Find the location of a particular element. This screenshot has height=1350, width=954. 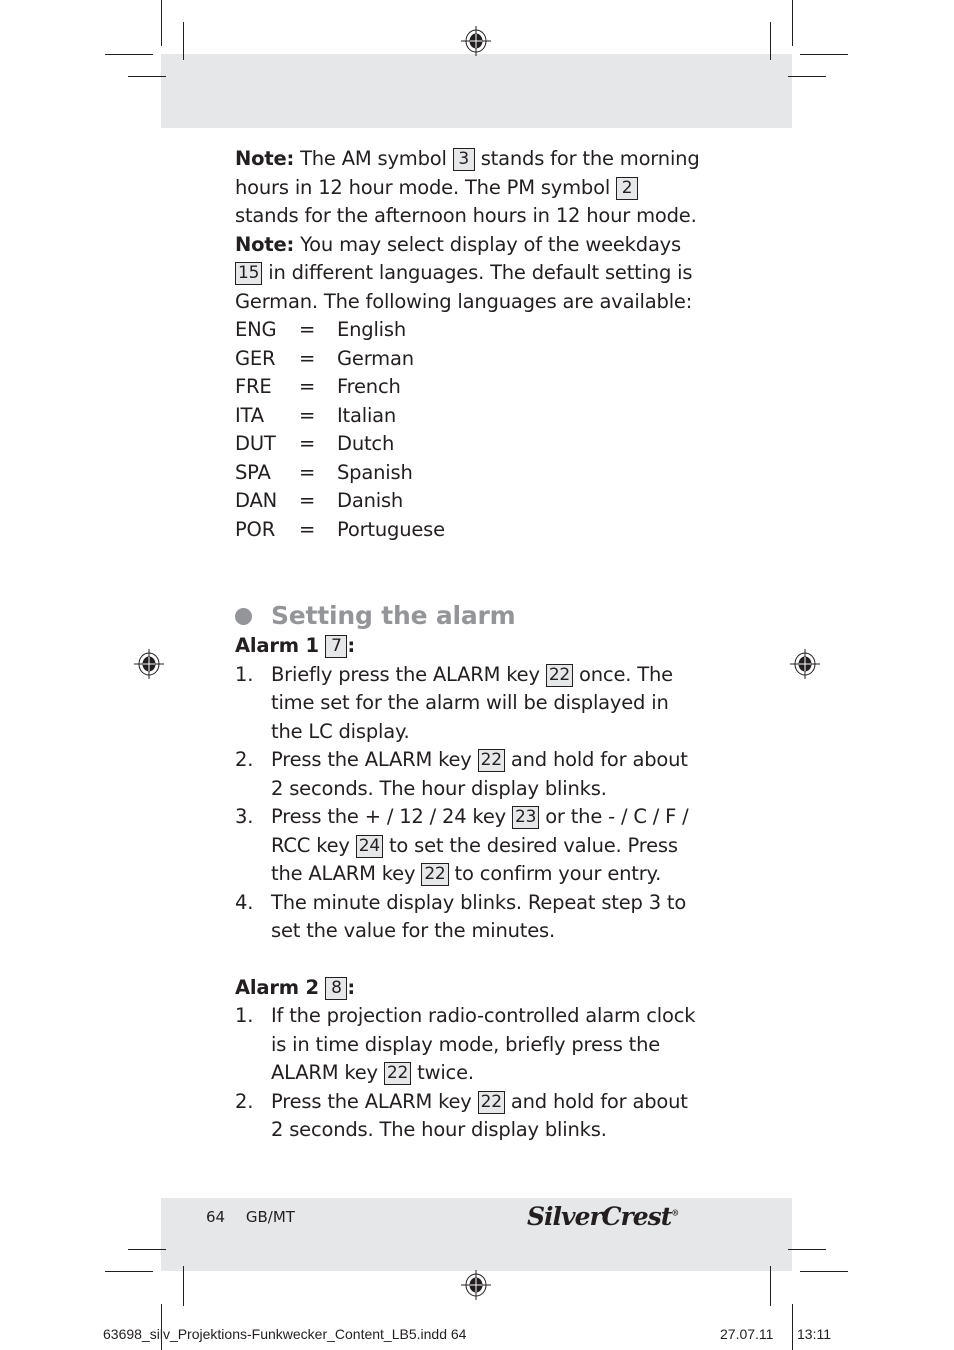

registered-mark: ® is located at coordinates (675, 1212).